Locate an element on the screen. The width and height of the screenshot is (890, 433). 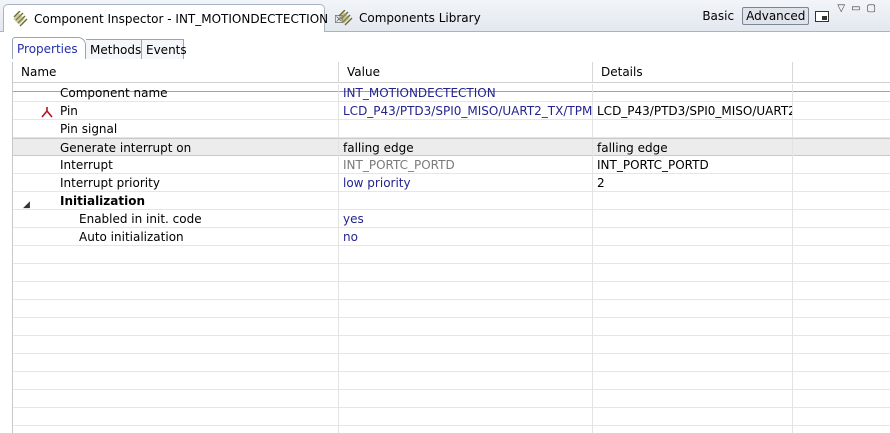
table-row-group: ◢ Initialization is located at coordinates (451, 201).